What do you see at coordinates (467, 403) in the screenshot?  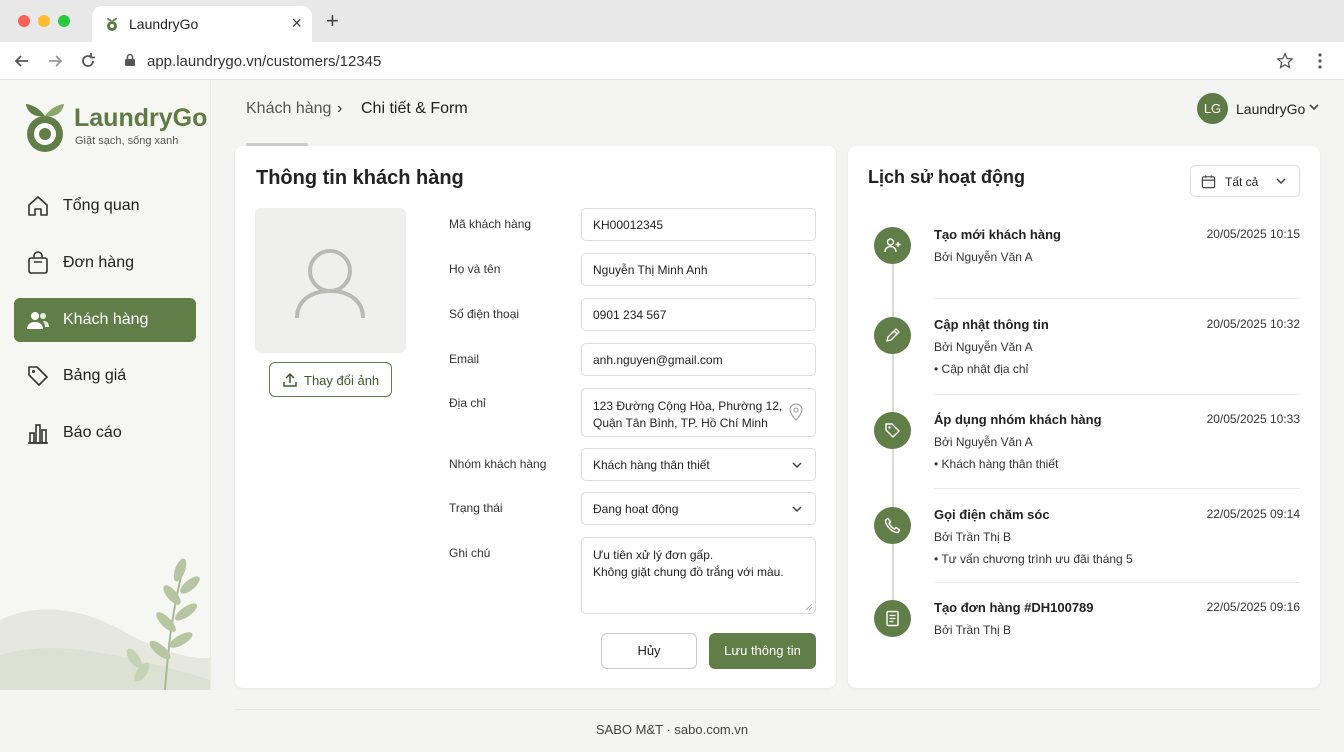 I see `address-label: Địa chỉ` at bounding box center [467, 403].